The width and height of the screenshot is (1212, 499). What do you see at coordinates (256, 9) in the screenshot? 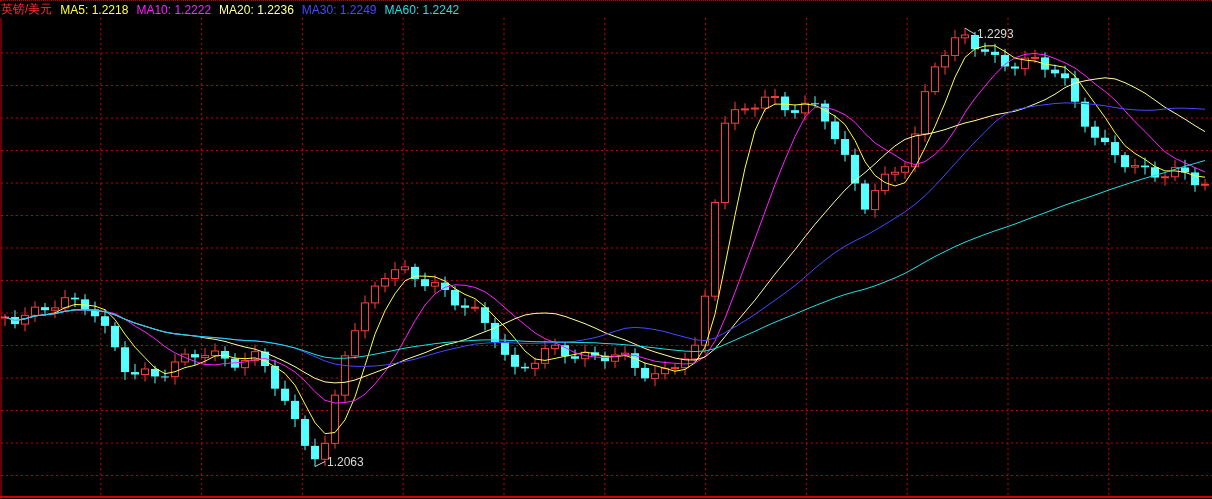
I see `indicator-label: MA20: 1.2236` at bounding box center [256, 9].